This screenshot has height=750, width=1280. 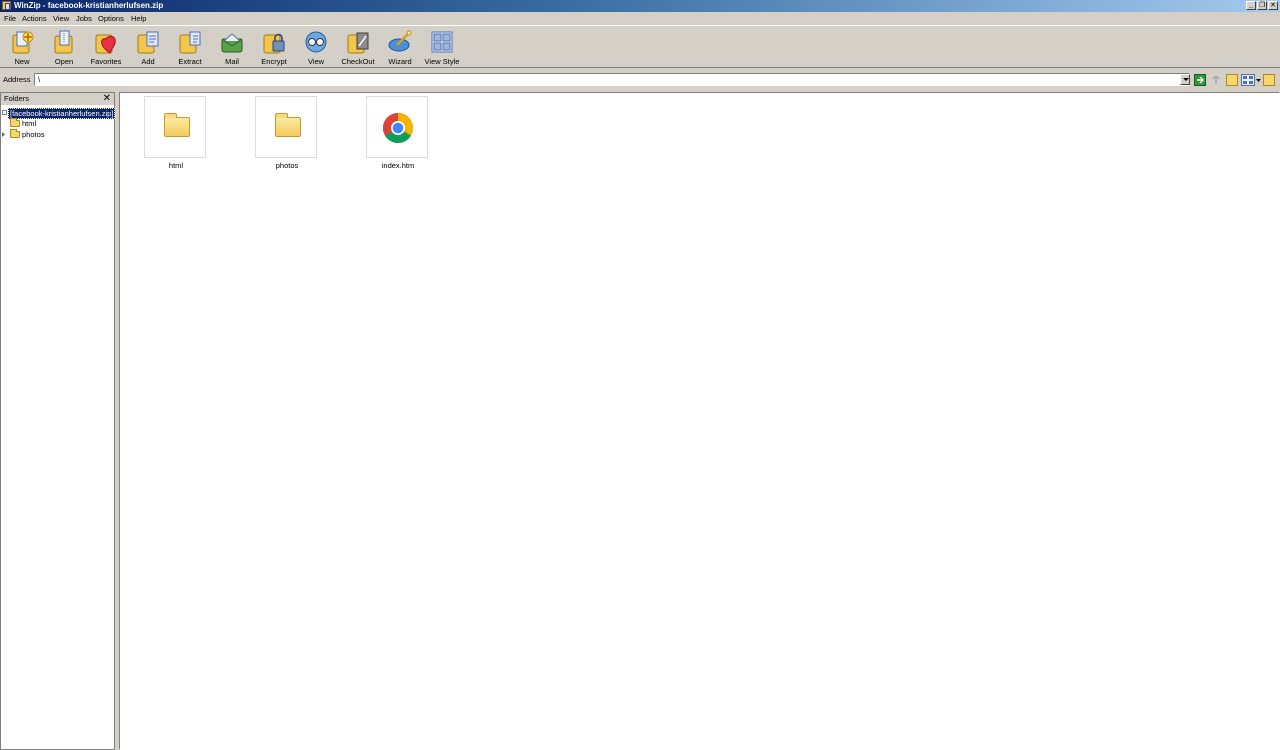 What do you see at coordinates (148, 42) in the screenshot?
I see `add-icon` at bounding box center [148, 42].